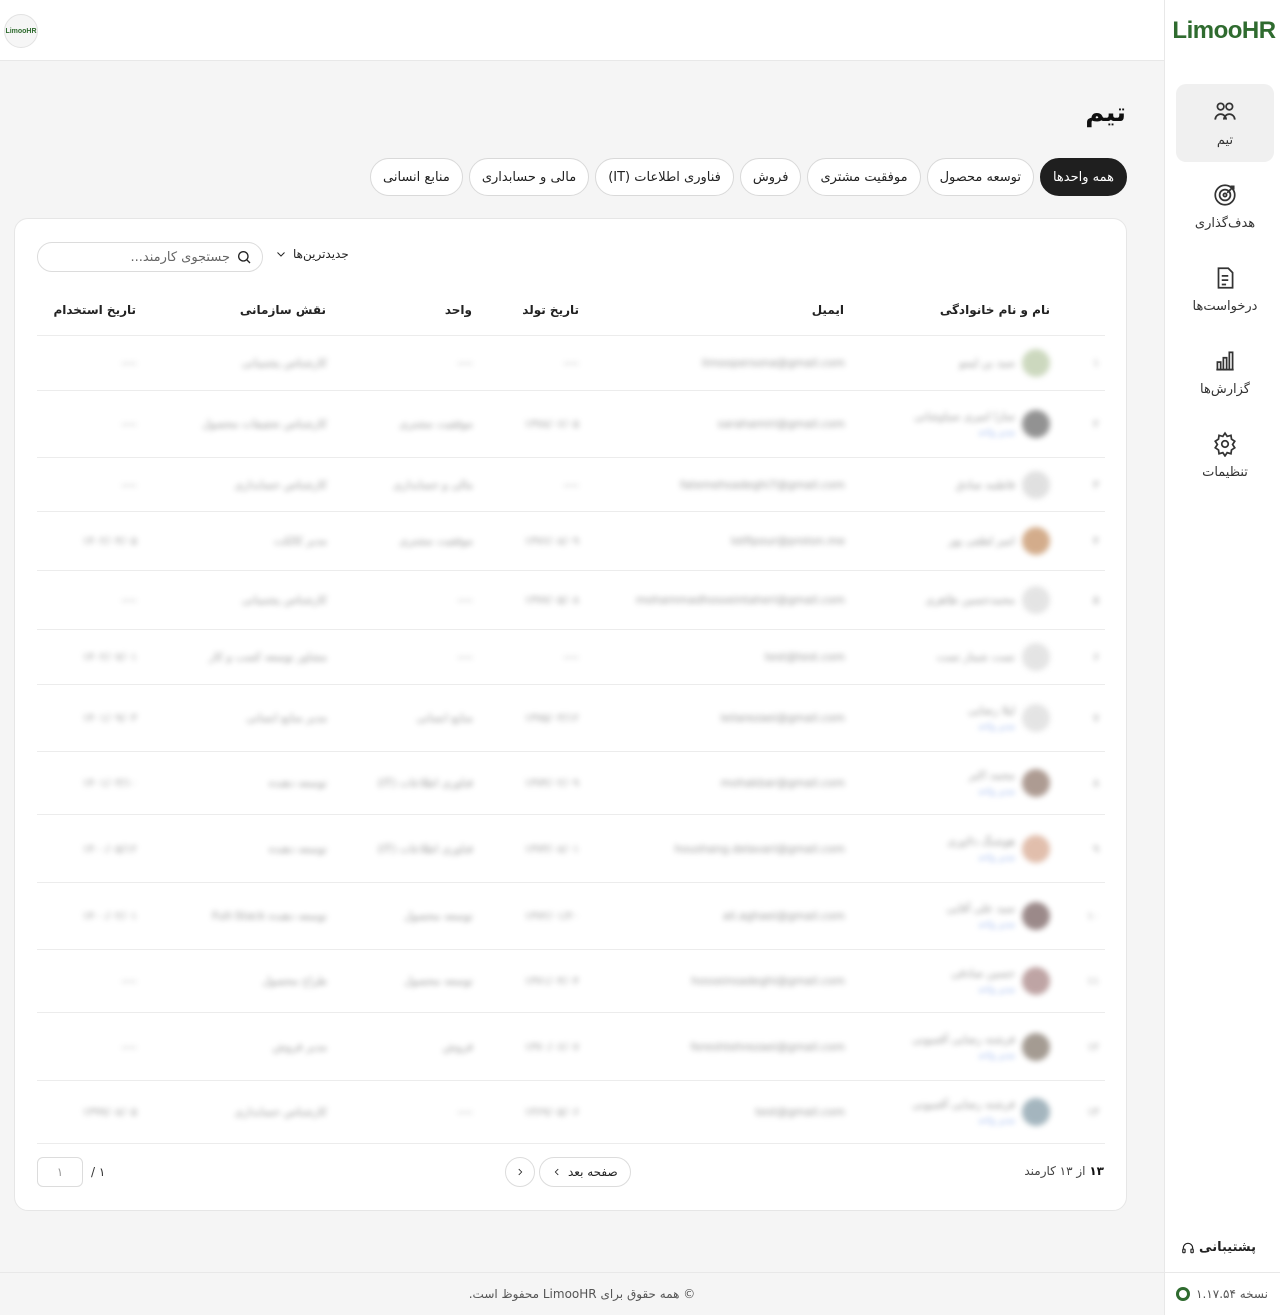  Describe the element at coordinates (300, 541) in the screenshot. I see `employee-role: مدیر کالکت` at that location.